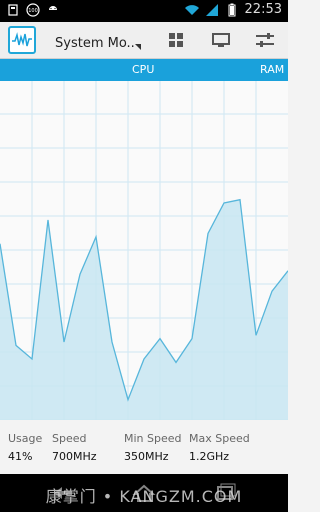 The image size is (320, 512). Describe the element at coordinates (13, 10) in the screenshot. I see `sd-card-icon` at that location.